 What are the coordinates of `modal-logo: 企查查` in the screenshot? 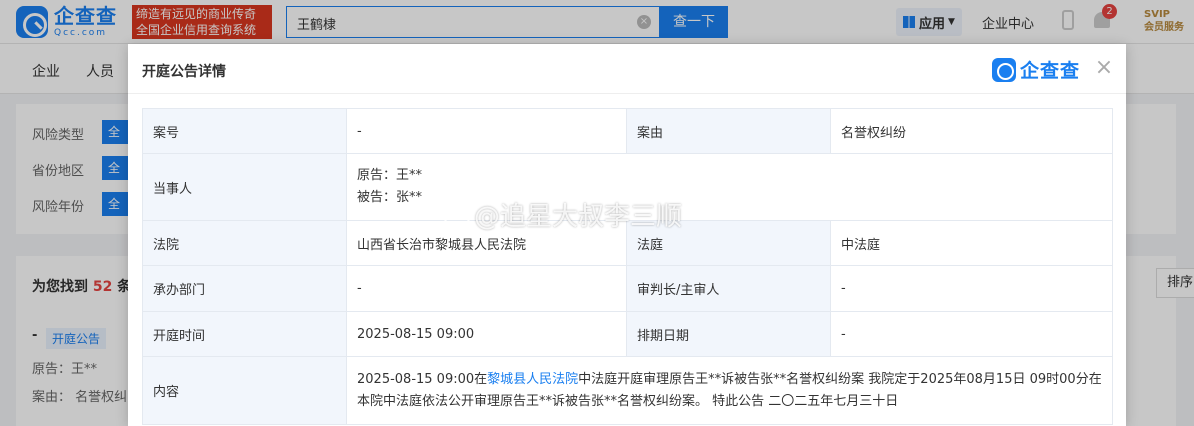 It's located at (1036, 69).